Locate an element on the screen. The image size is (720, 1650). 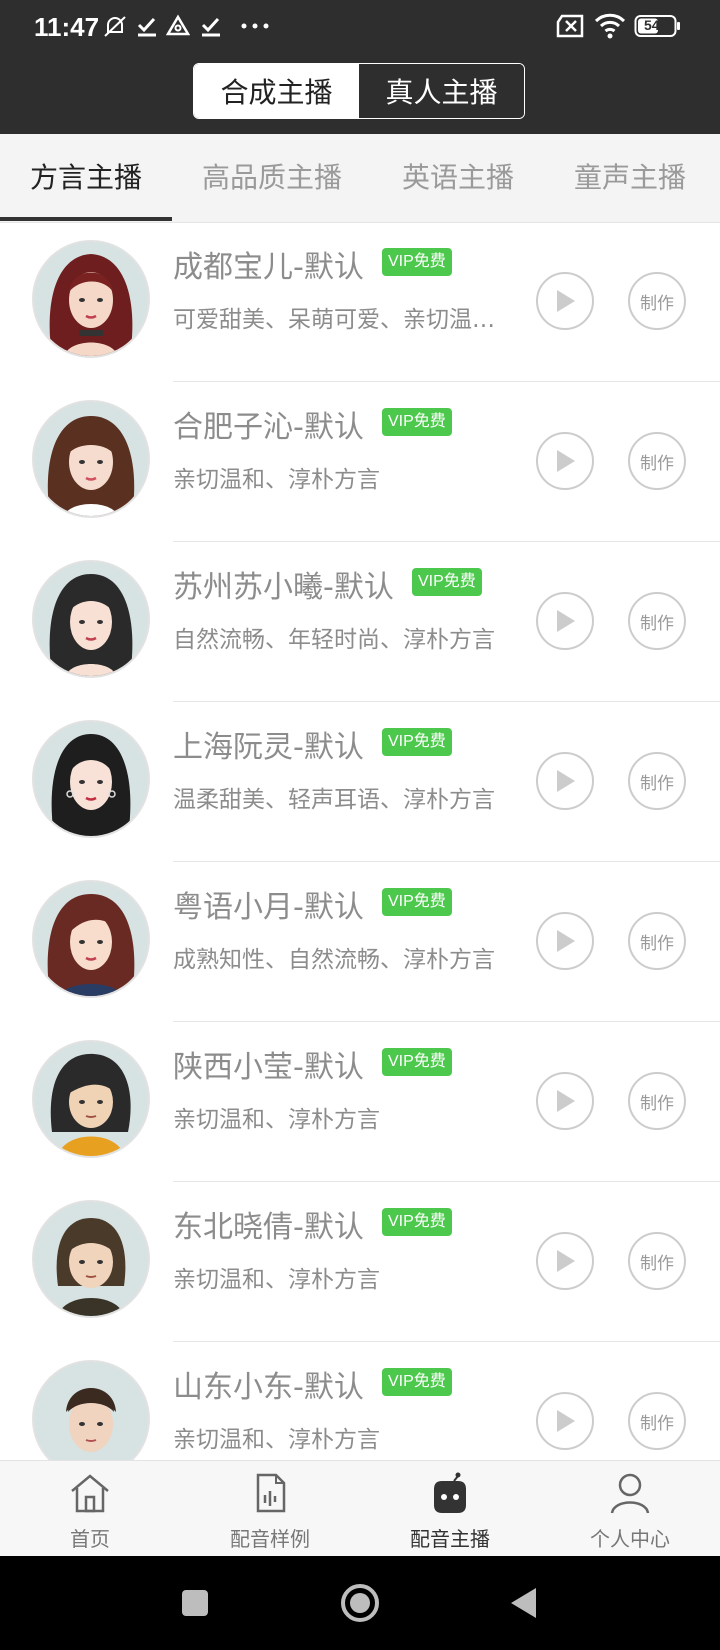
nav-home: 首页 is located at coordinates (90, 1509).